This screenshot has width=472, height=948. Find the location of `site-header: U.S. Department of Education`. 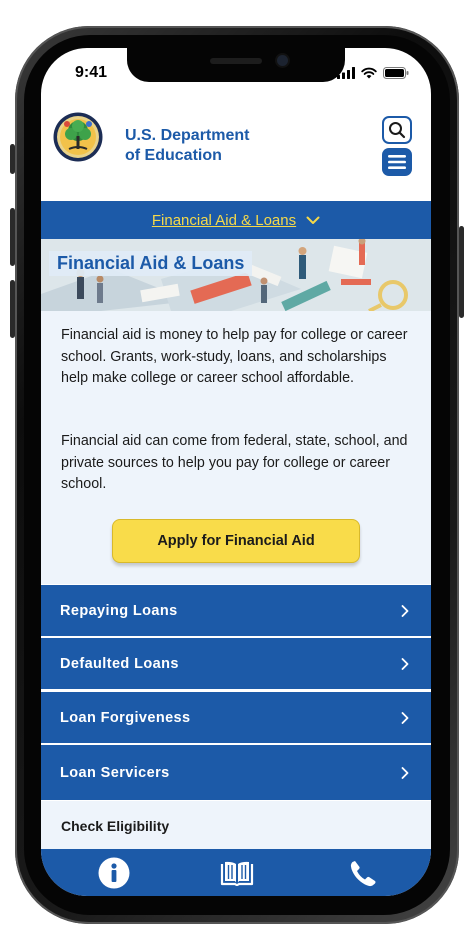

site-header: U.S. Department of Education is located at coordinates (236, 147).